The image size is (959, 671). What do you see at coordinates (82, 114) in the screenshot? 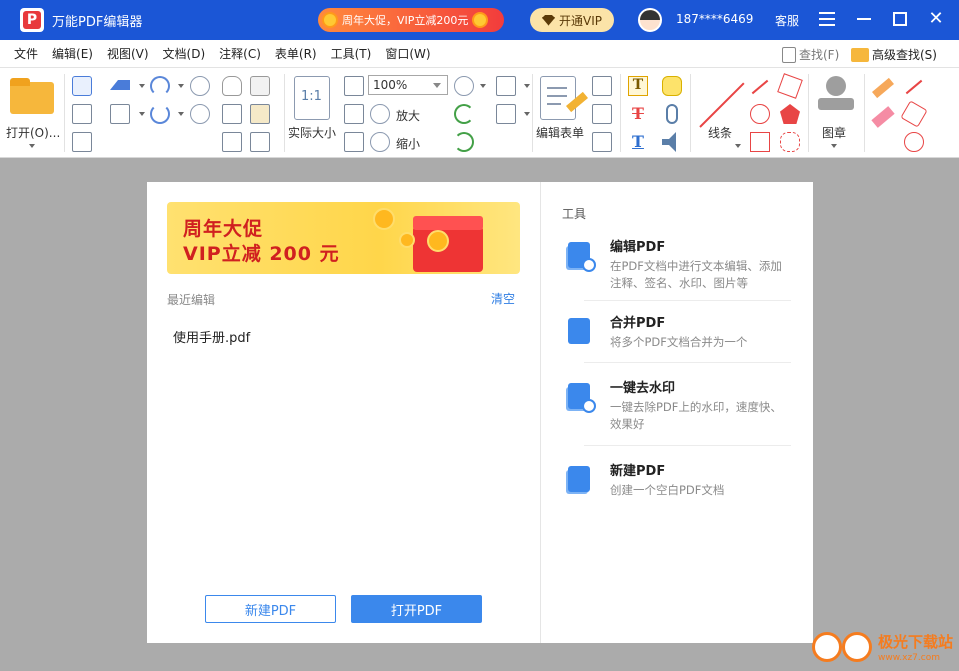
I see `print-icon` at bounding box center [82, 114].